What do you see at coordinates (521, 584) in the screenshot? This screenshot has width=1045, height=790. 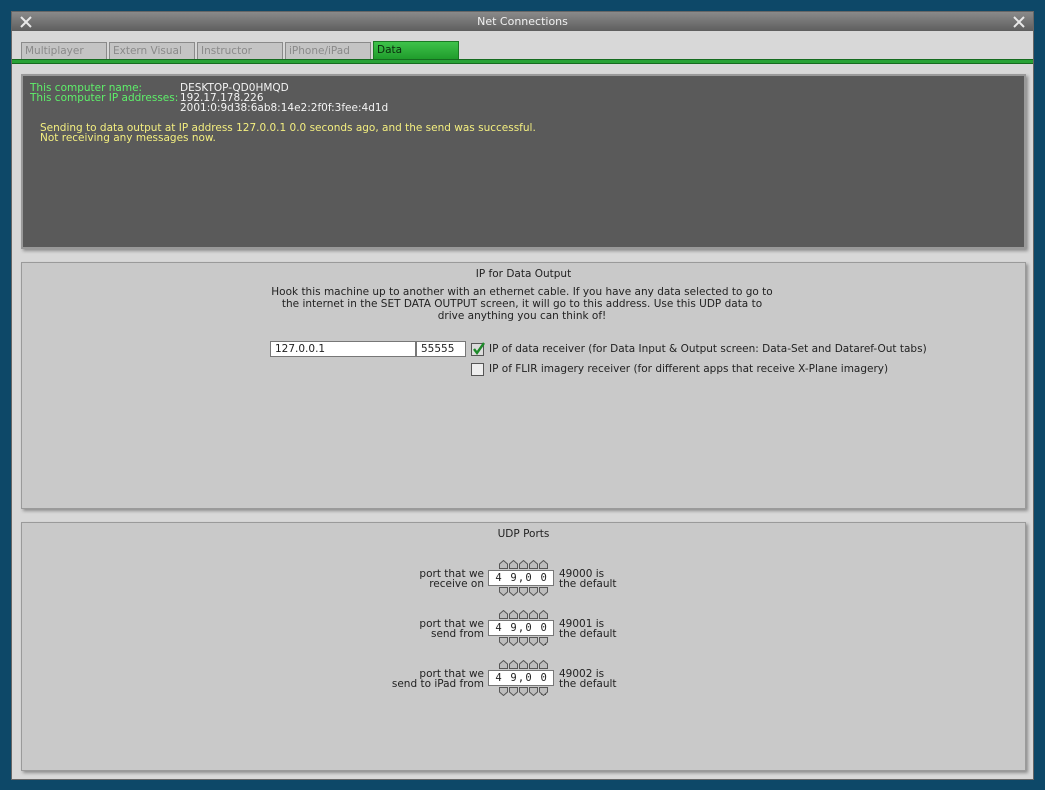 I see `receive-port-field: 4 9,0 0 0` at bounding box center [521, 584].